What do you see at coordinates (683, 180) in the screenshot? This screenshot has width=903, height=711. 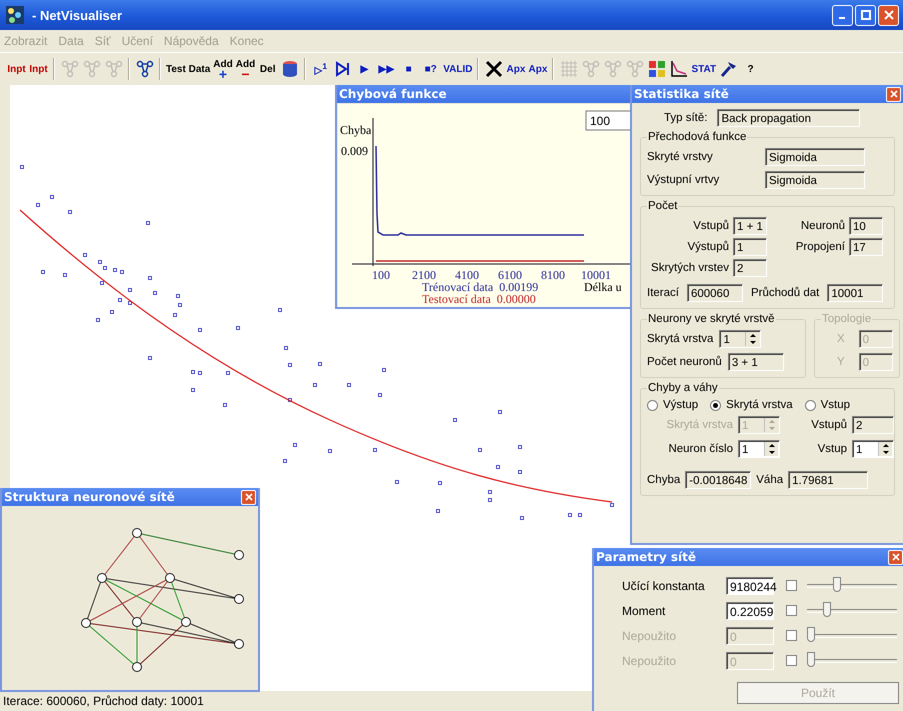 I see `field-label: Výstupní vrtvy` at bounding box center [683, 180].